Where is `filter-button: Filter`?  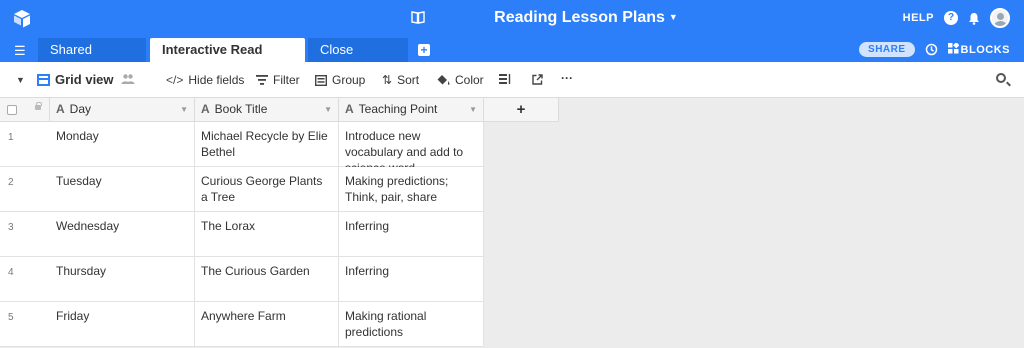
filter-button: Filter is located at coordinates (278, 80).